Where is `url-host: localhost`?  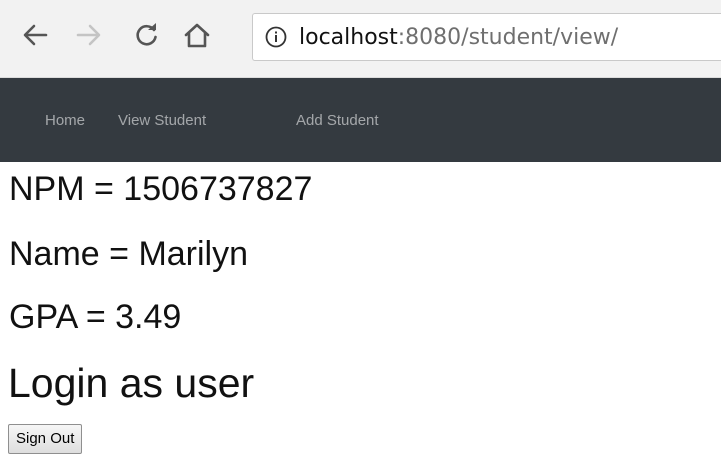
url-host: localhost is located at coordinates (348, 37).